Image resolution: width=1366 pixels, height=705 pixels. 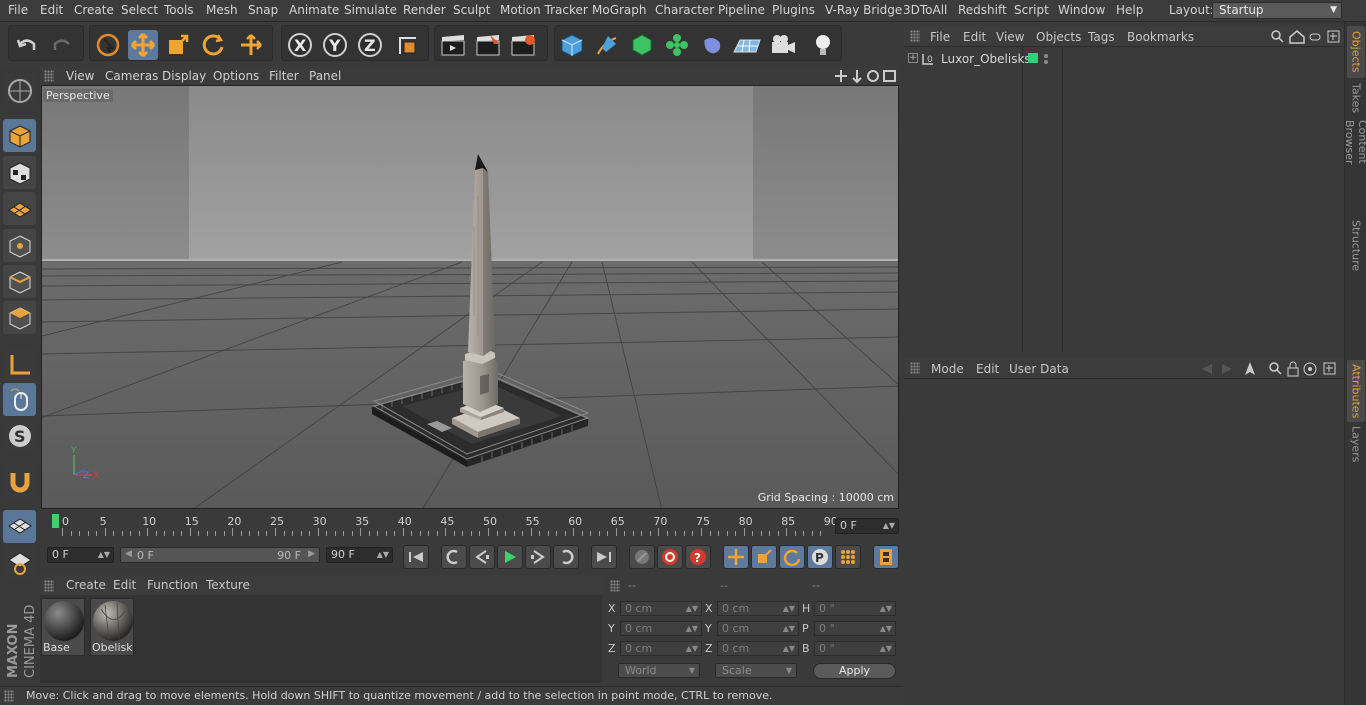 What do you see at coordinates (284, 76) in the screenshot?
I see `viewport-menu-filter: Filter` at bounding box center [284, 76].